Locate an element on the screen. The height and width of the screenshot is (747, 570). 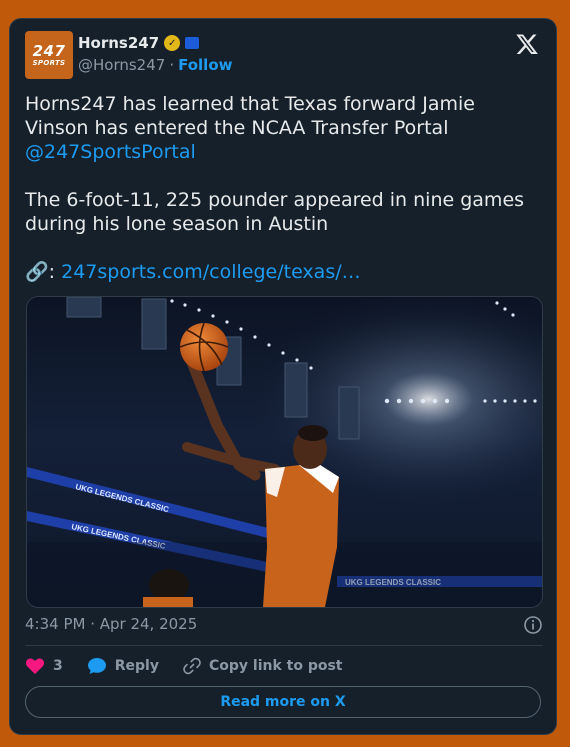
copy-link-label: Copy link to post is located at coordinates (275, 666).